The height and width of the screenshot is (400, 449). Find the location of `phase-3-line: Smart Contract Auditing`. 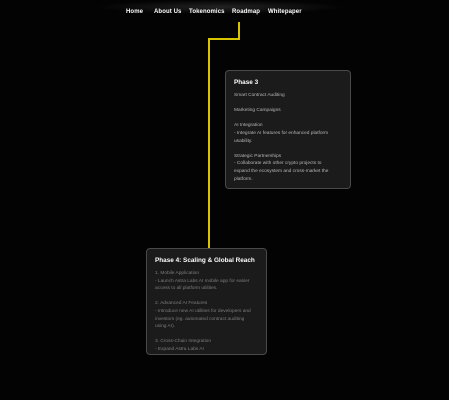

phase-3-line: Smart Contract Auditing is located at coordinates (259, 95).